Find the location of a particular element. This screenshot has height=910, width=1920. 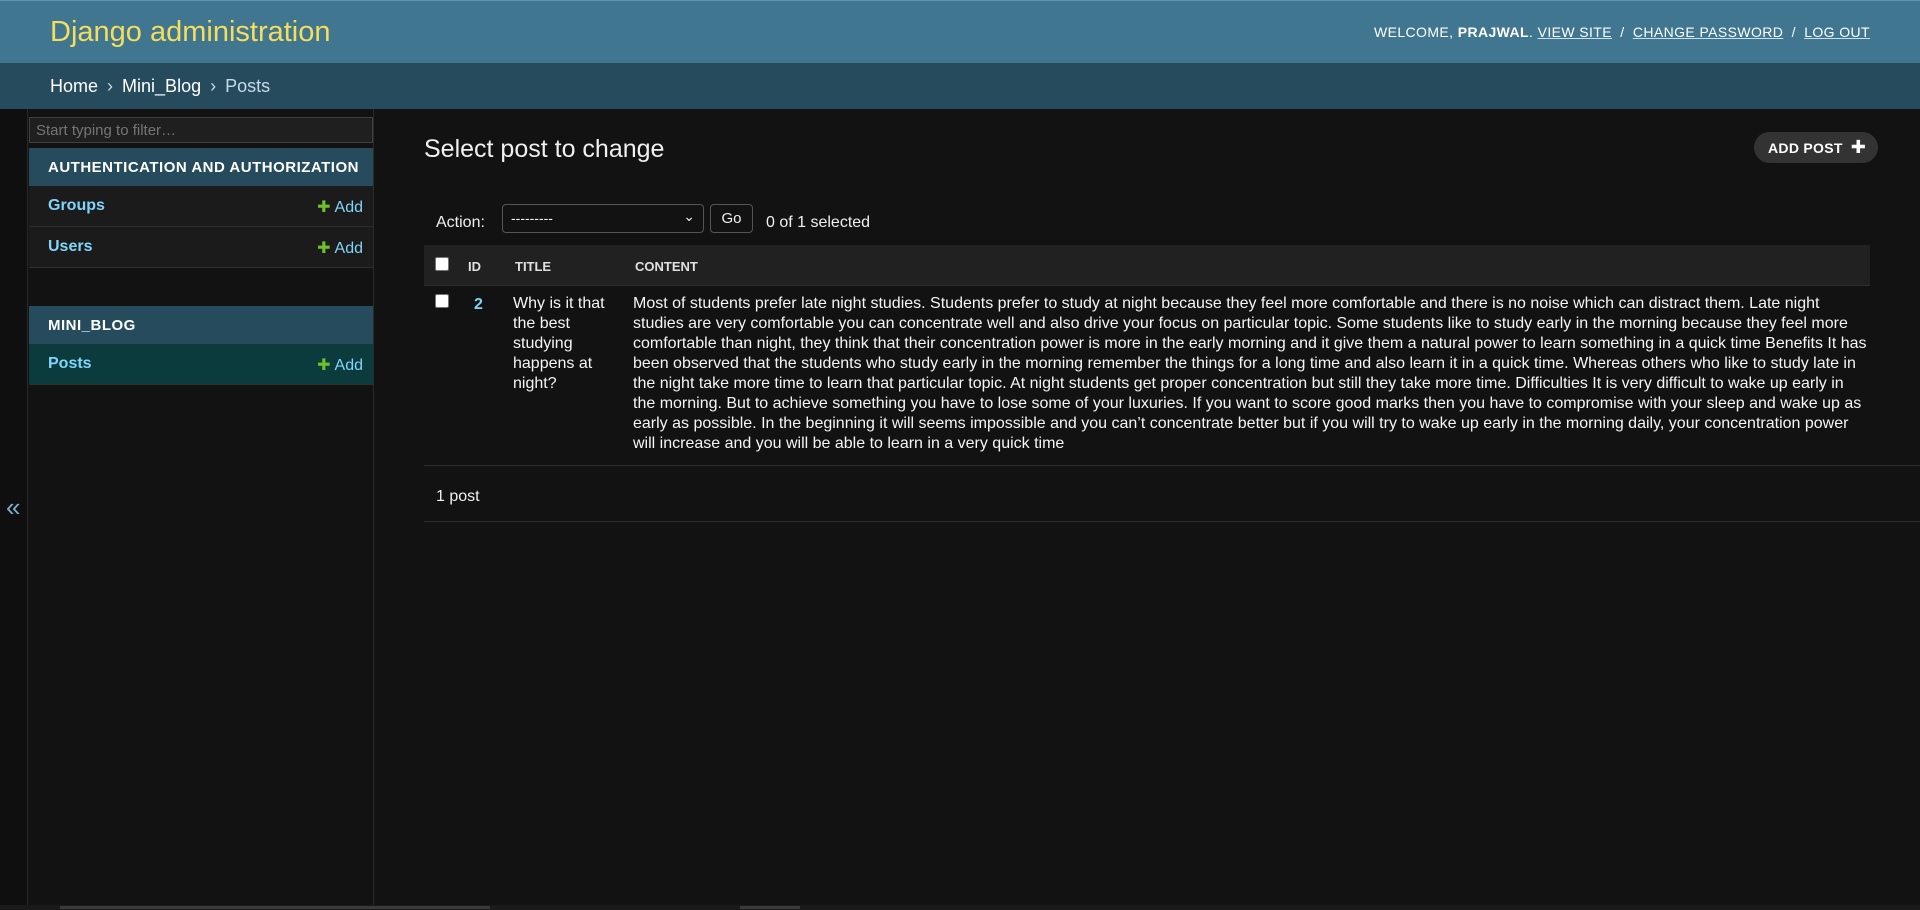

breadcrumb-home: Home is located at coordinates (74, 86).